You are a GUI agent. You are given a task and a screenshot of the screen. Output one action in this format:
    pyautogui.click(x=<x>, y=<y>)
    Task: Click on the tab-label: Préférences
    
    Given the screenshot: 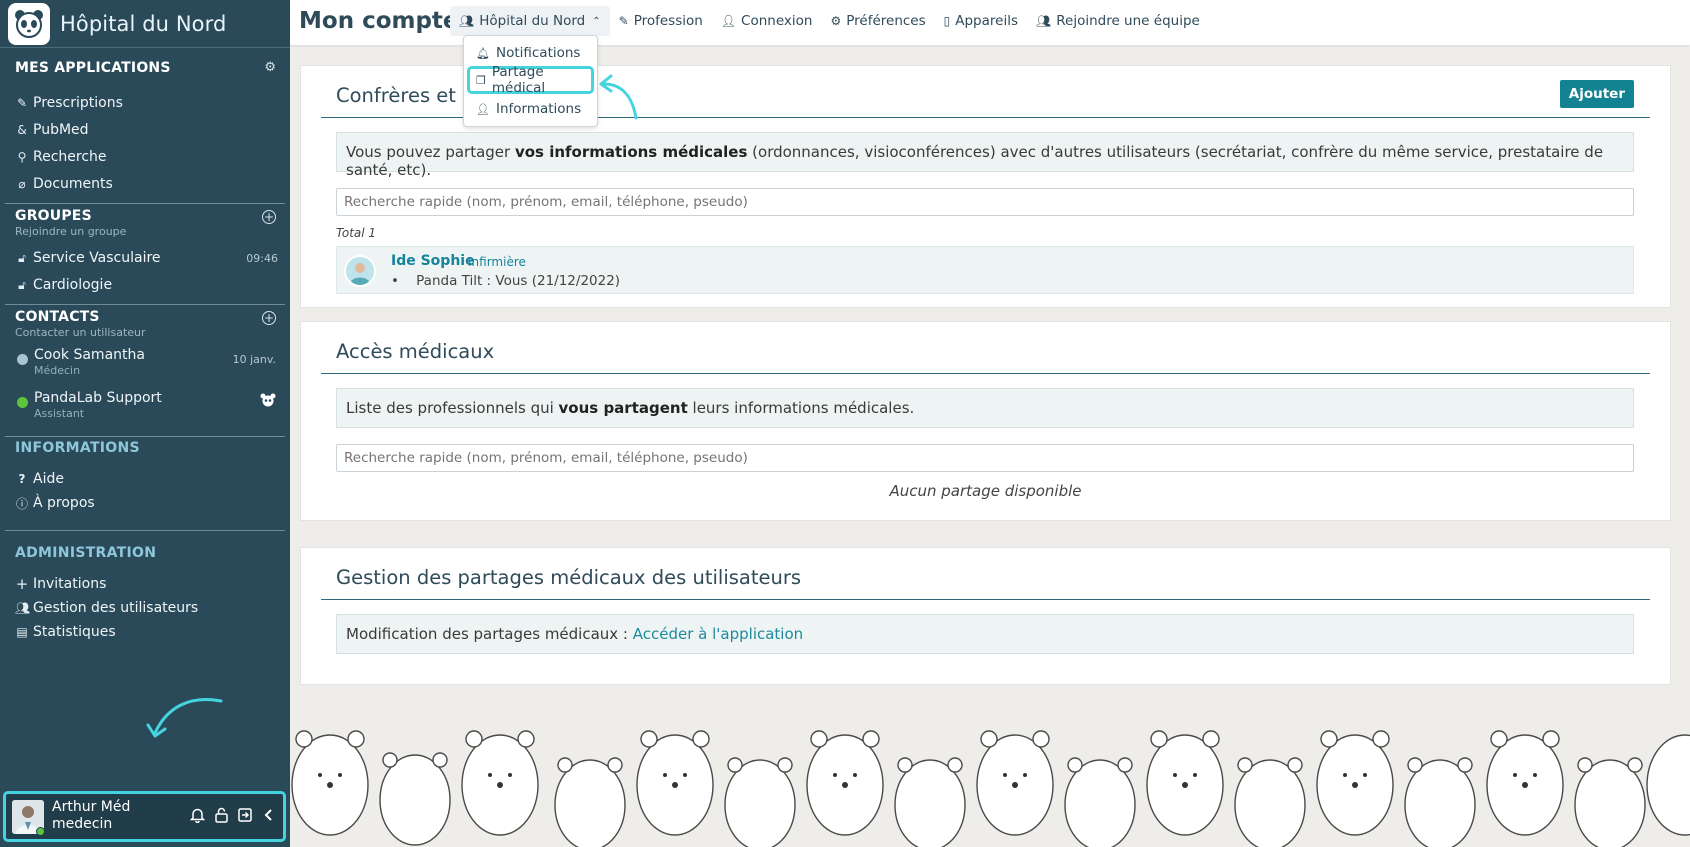 What is the action you would take?
    pyautogui.click(x=886, y=21)
    